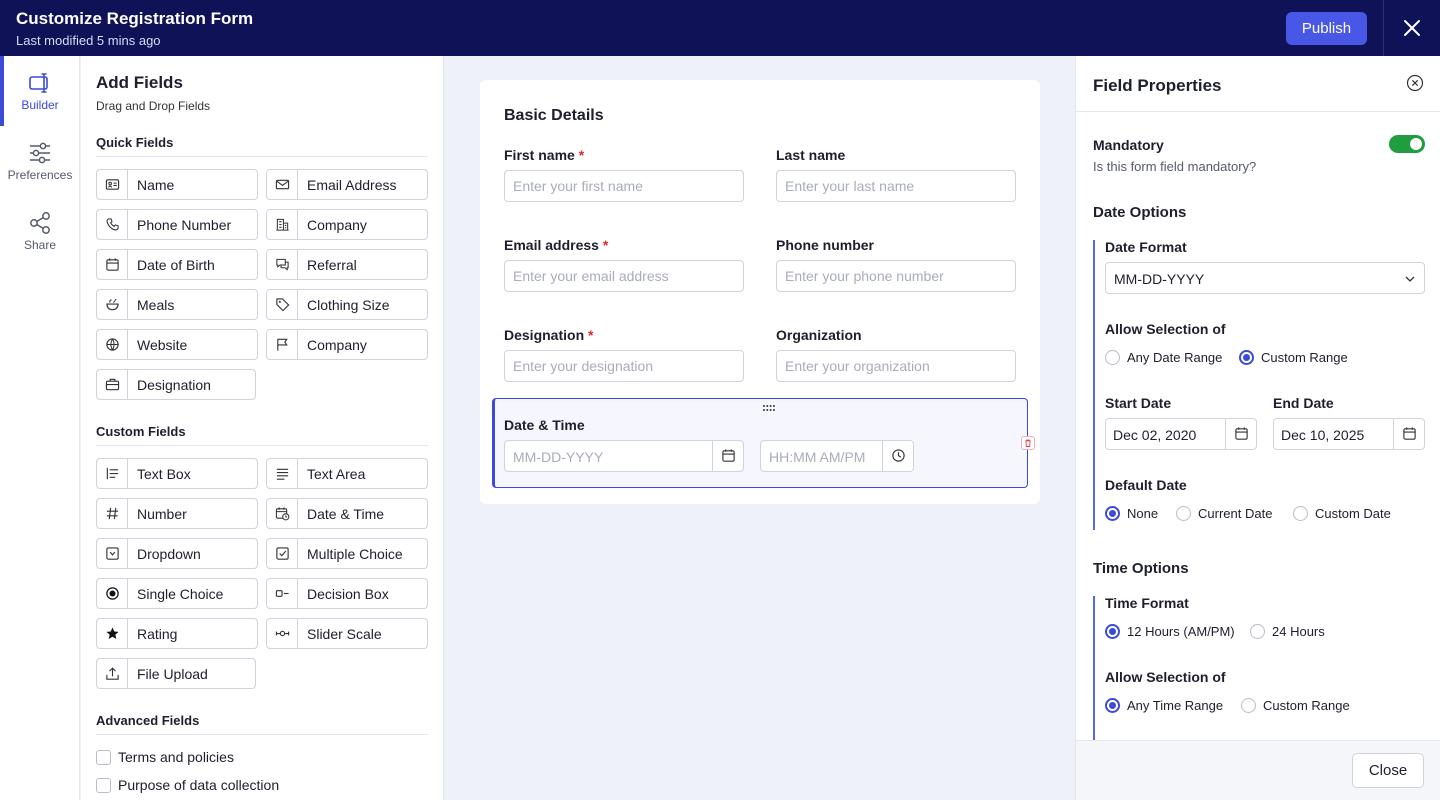  What do you see at coordinates (177, 344) in the screenshot?
I see `quick-field-website: Website` at bounding box center [177, 344].